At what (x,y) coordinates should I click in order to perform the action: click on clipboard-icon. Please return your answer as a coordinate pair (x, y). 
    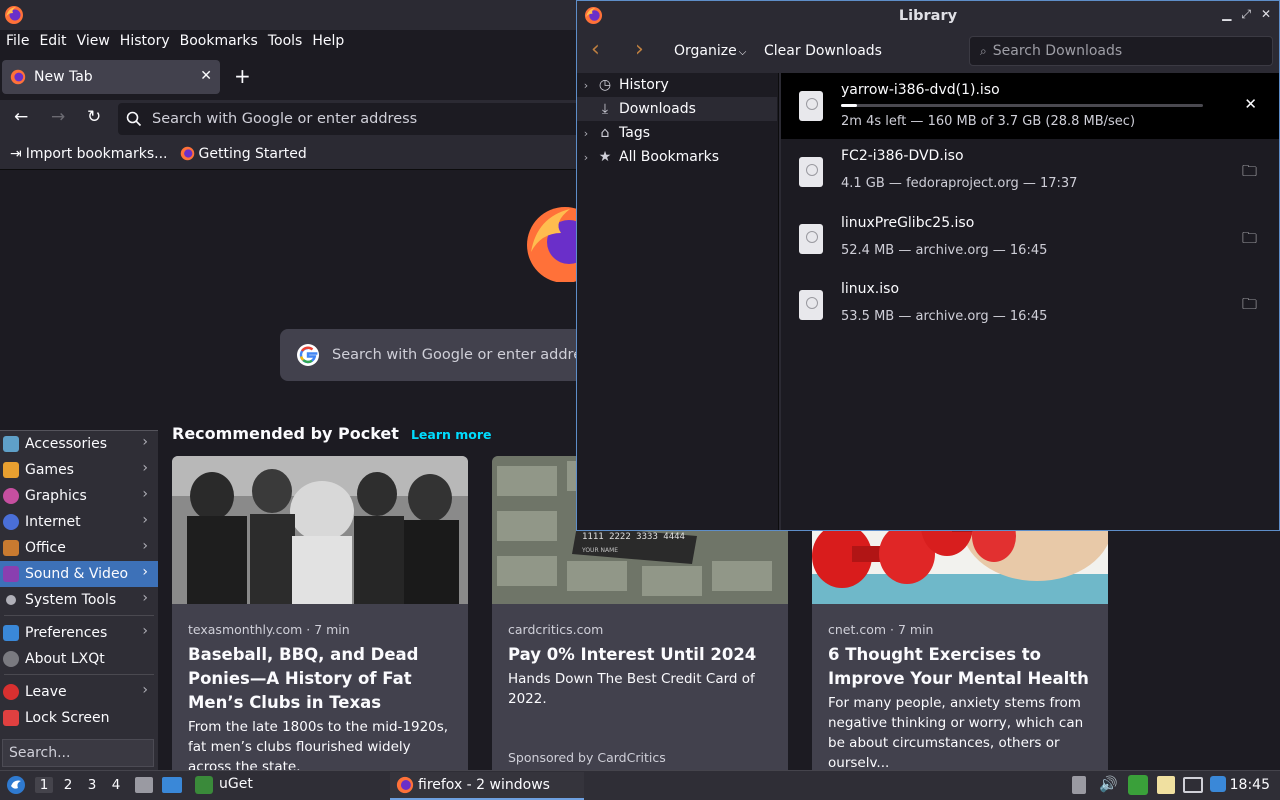
    Looking at the image, I should click on (1166, 785).